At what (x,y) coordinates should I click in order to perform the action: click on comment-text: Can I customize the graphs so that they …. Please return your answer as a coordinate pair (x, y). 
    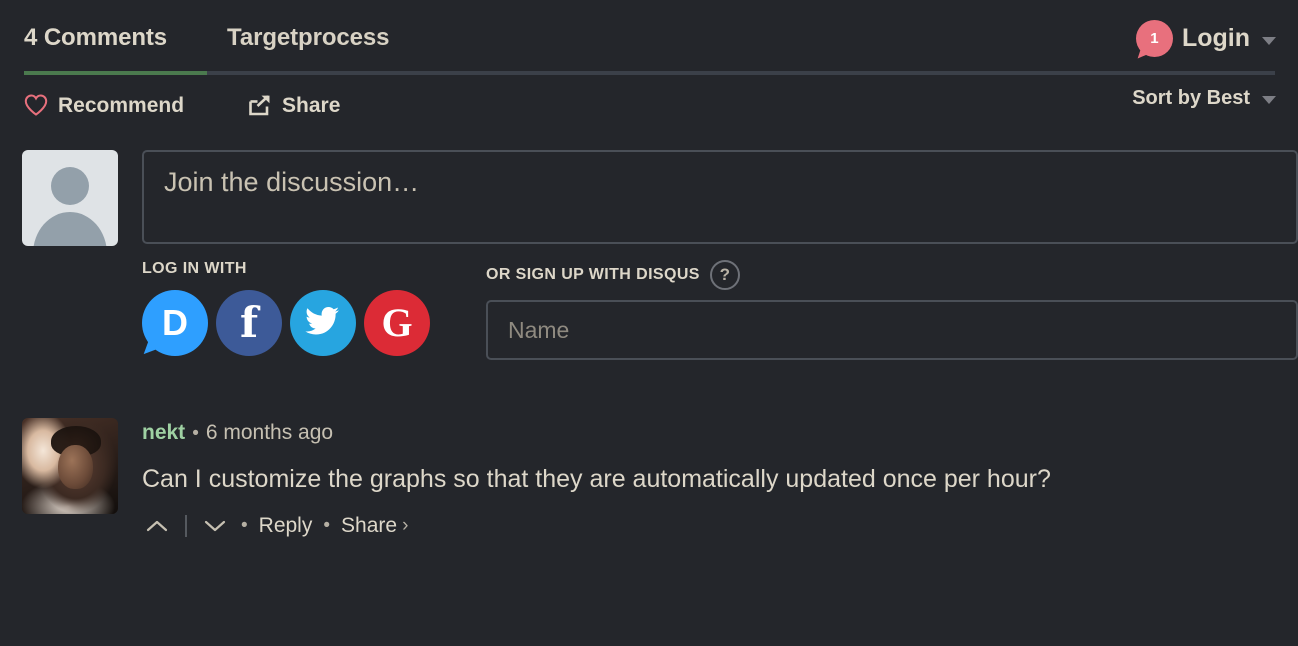
    Looking at the image, I should click on (596, 479).